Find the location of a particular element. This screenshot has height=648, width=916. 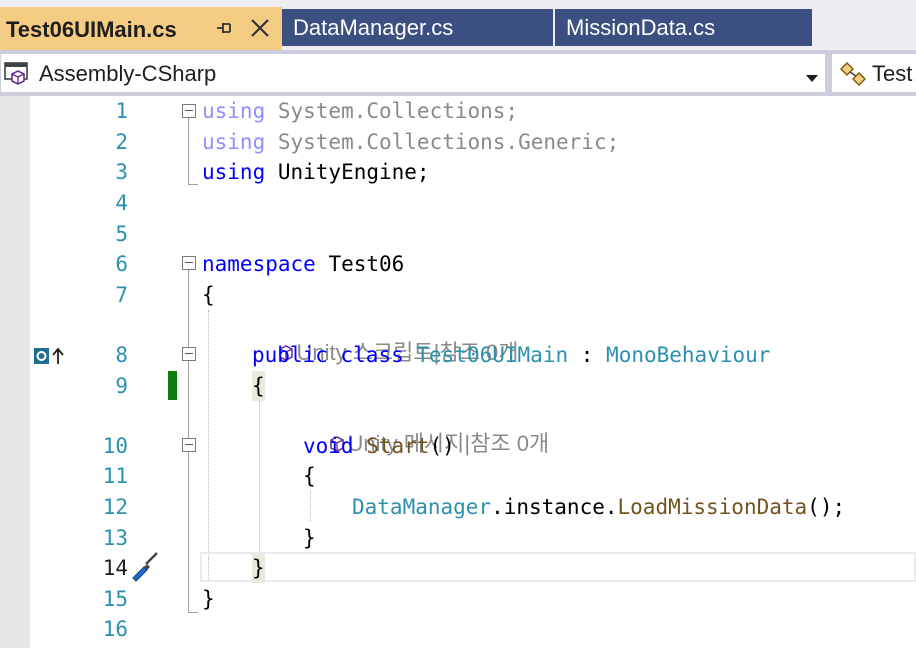

code-text: System.Collections.Generic; is located at coordinates (442, 142).